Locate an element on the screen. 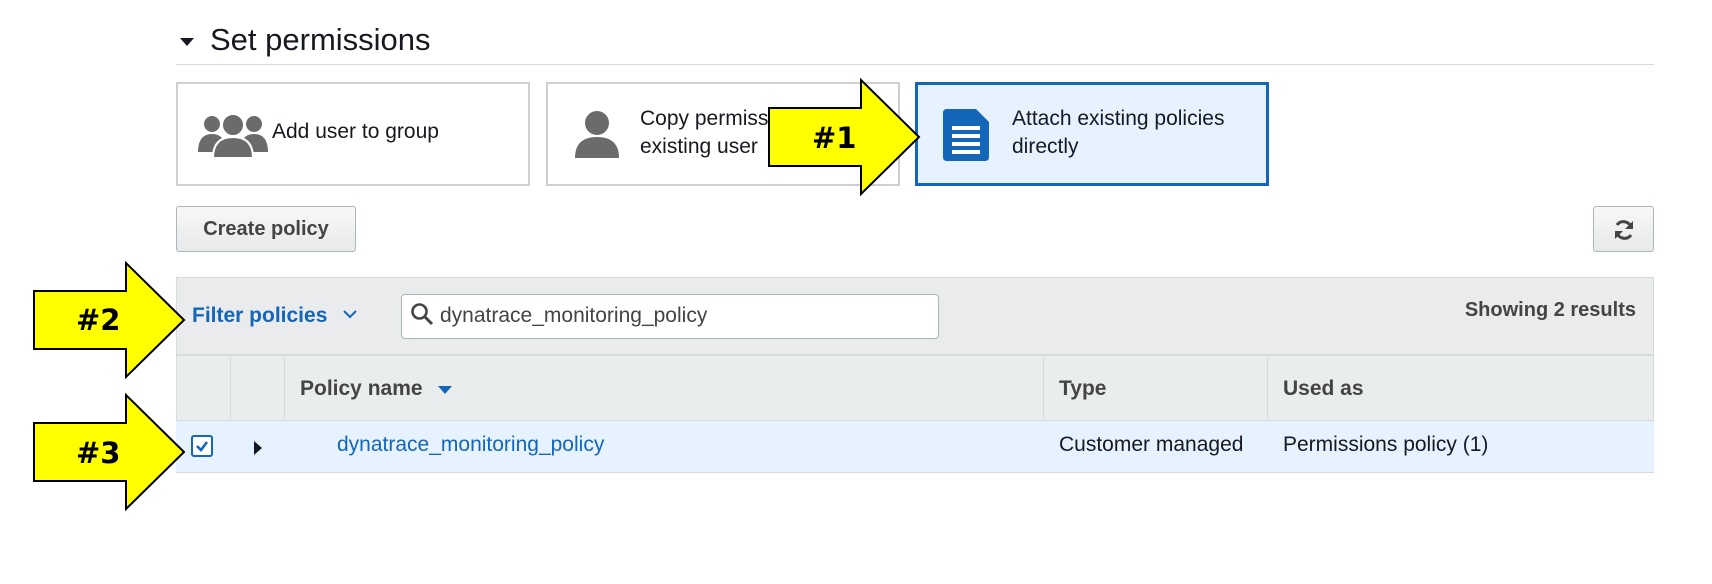 The image size is (1712, 584). create-policy-label: Create policy is located at coordinates (266, 229).